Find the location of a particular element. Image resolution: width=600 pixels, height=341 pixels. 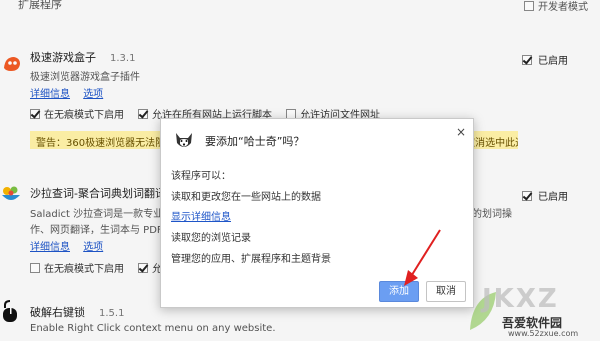

site-watermark: JKXZ 吾爱软件园 www.52zxue.com is located at coordinates (531, 312).